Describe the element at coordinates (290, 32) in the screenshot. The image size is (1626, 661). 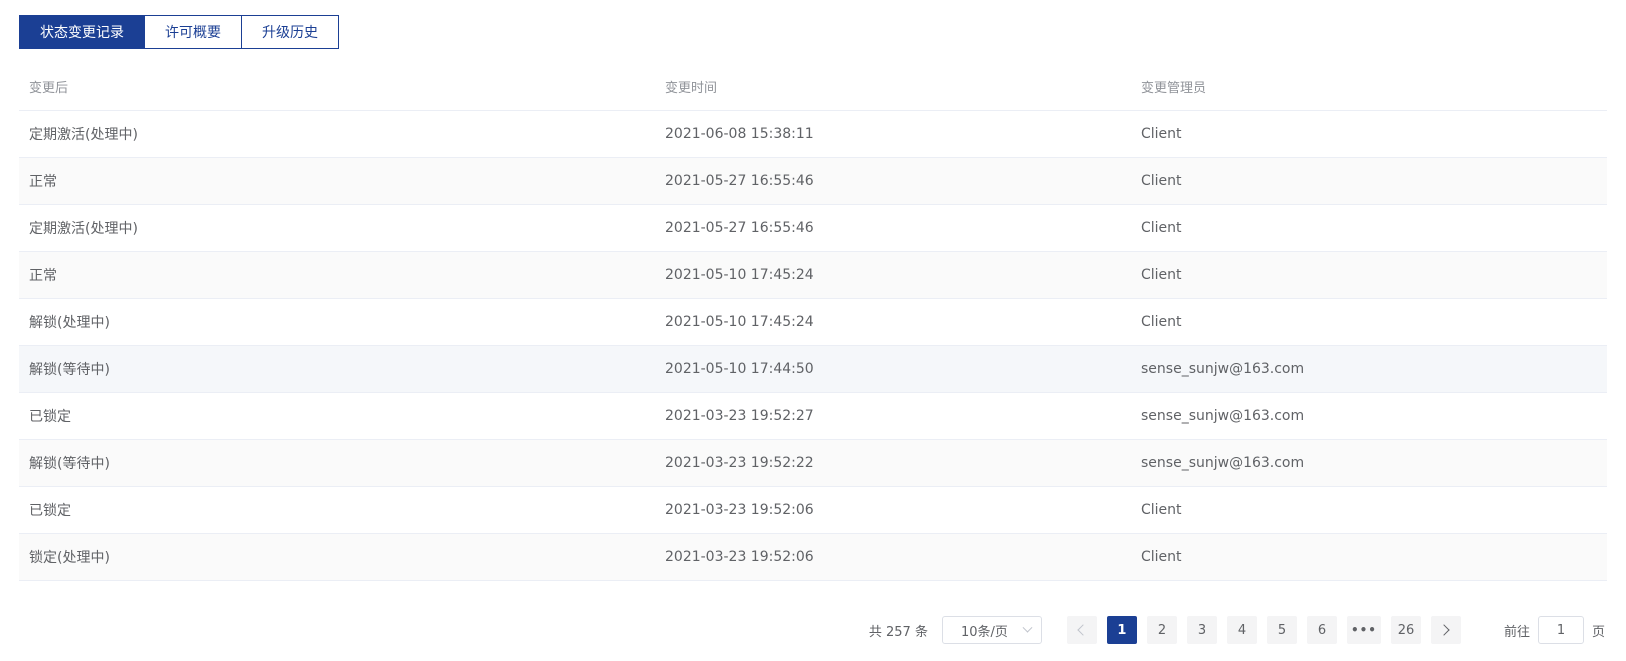
I see `tab-upgrade-history: 升级历史` at that location.